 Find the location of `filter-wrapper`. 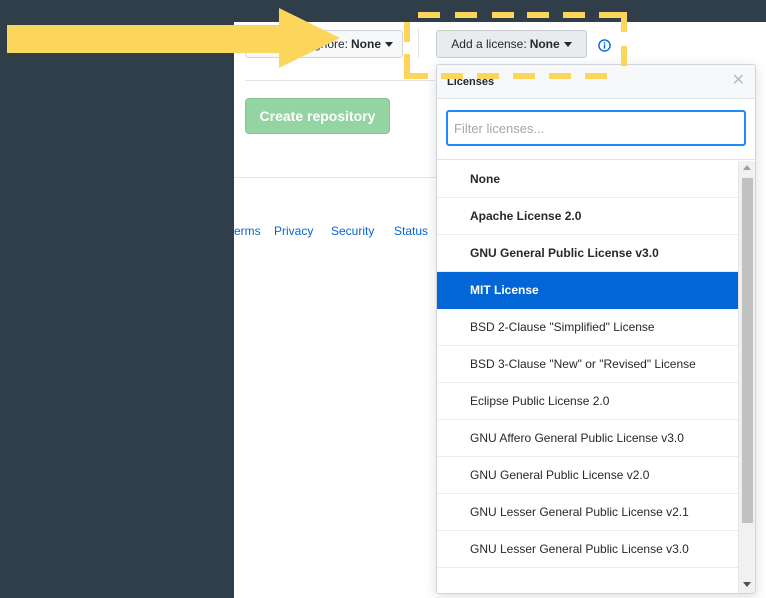

filter-wrapper is located at coordinates (596, 129).